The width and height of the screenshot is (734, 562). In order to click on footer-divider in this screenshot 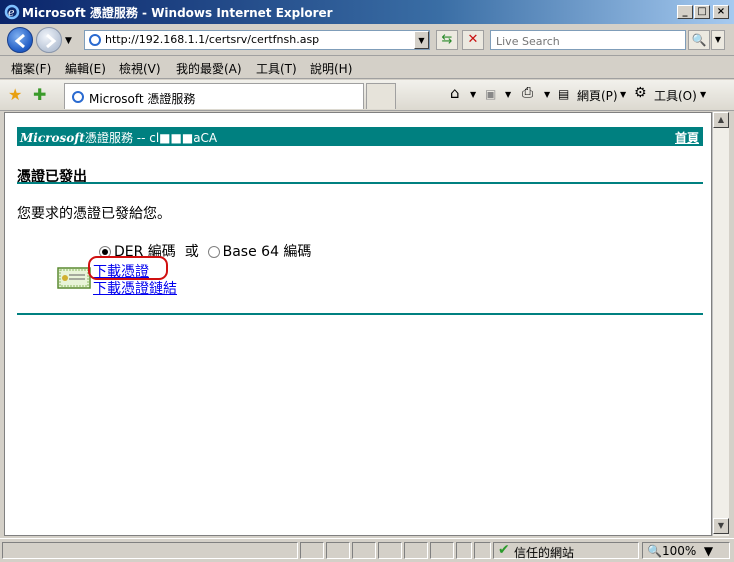, I will do `click(360, 314)`.